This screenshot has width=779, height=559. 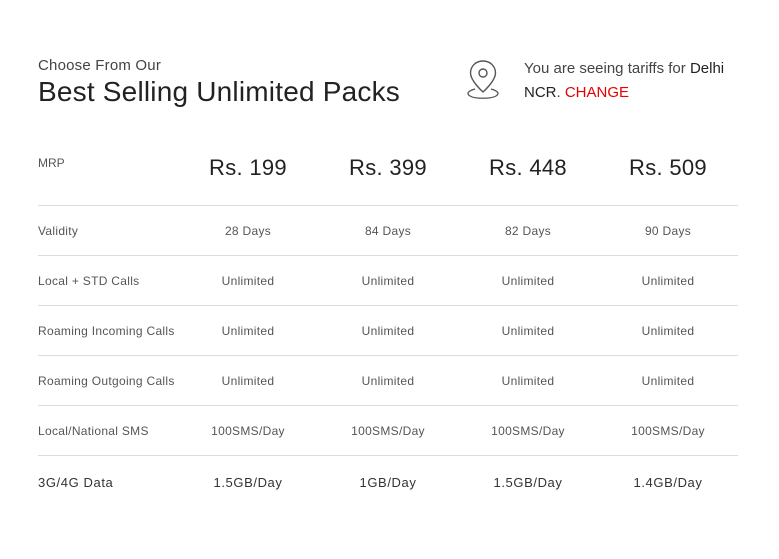 What do you see at coordinates (248, 177) in the screenshot?
I see `plan-price: Rs. 199` at bounding box center [248, 177].